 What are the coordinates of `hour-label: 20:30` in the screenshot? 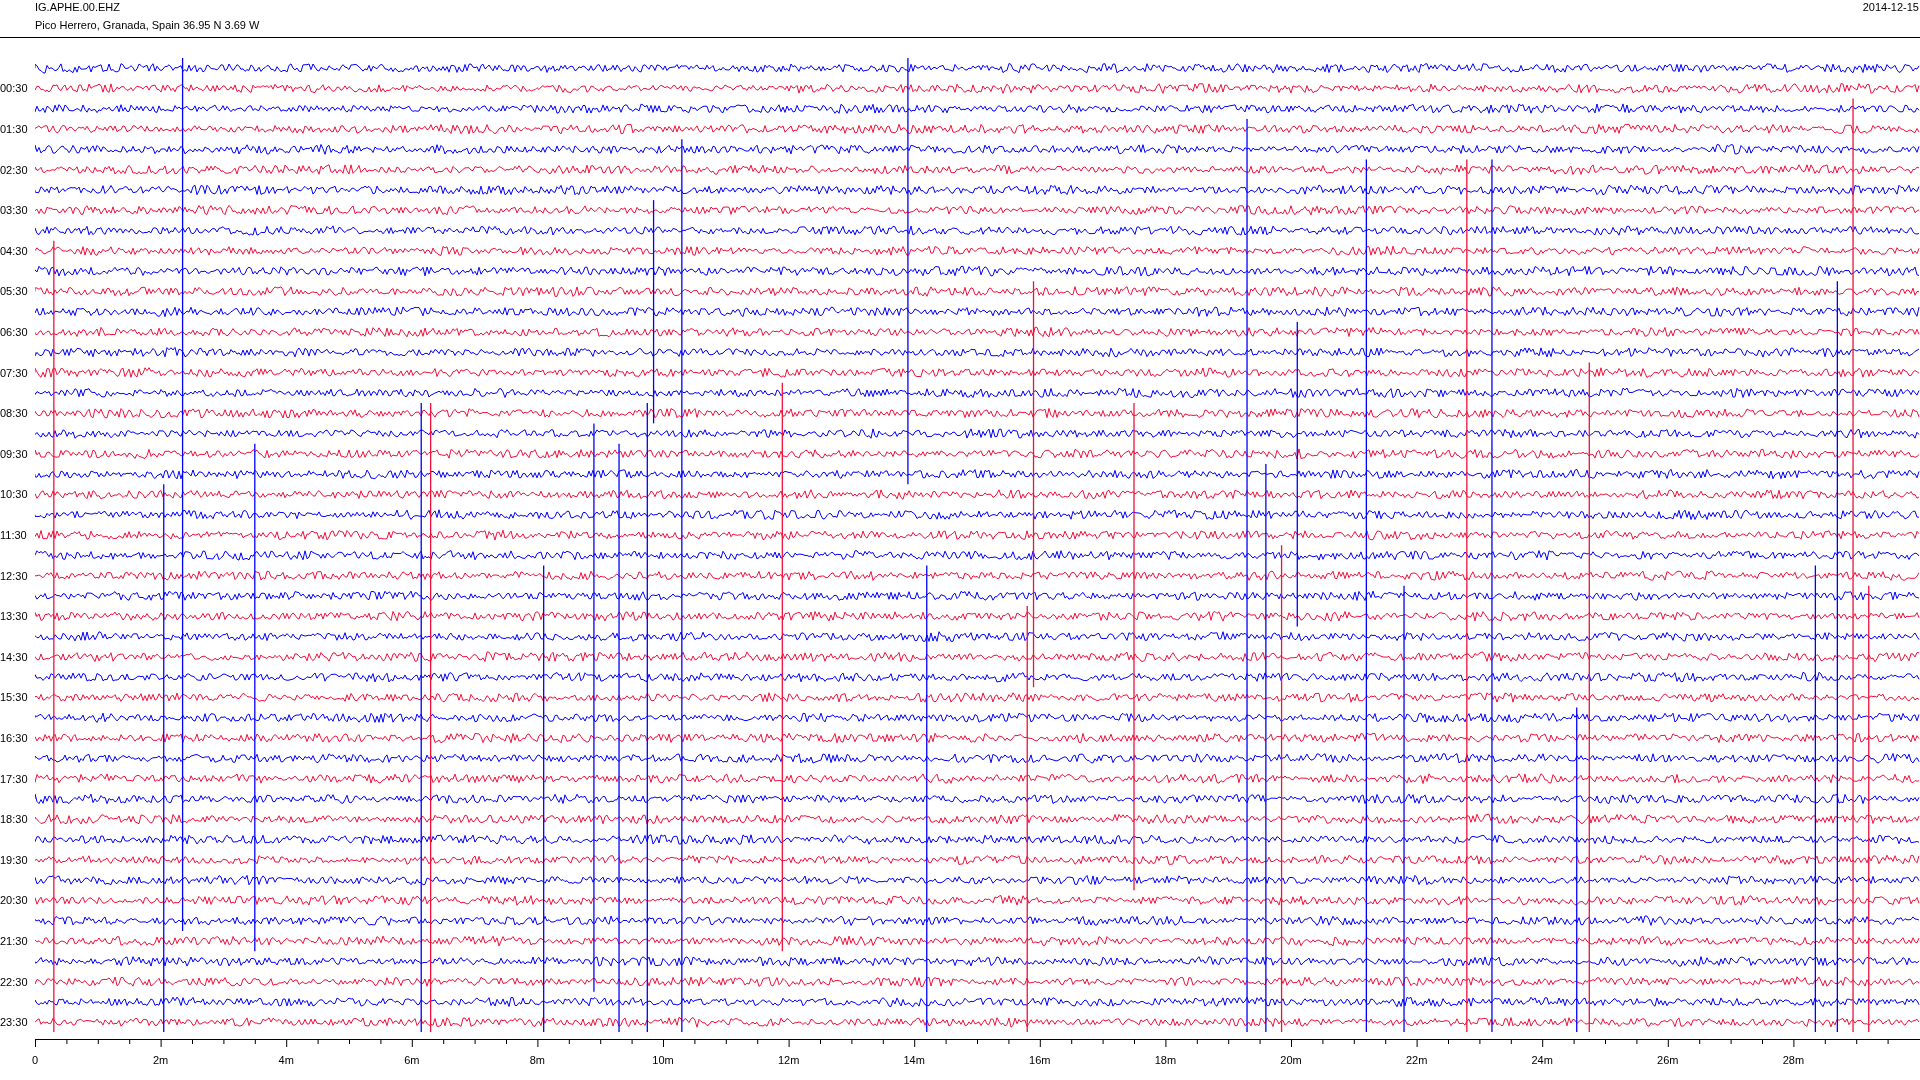 It's located at (14, 900).